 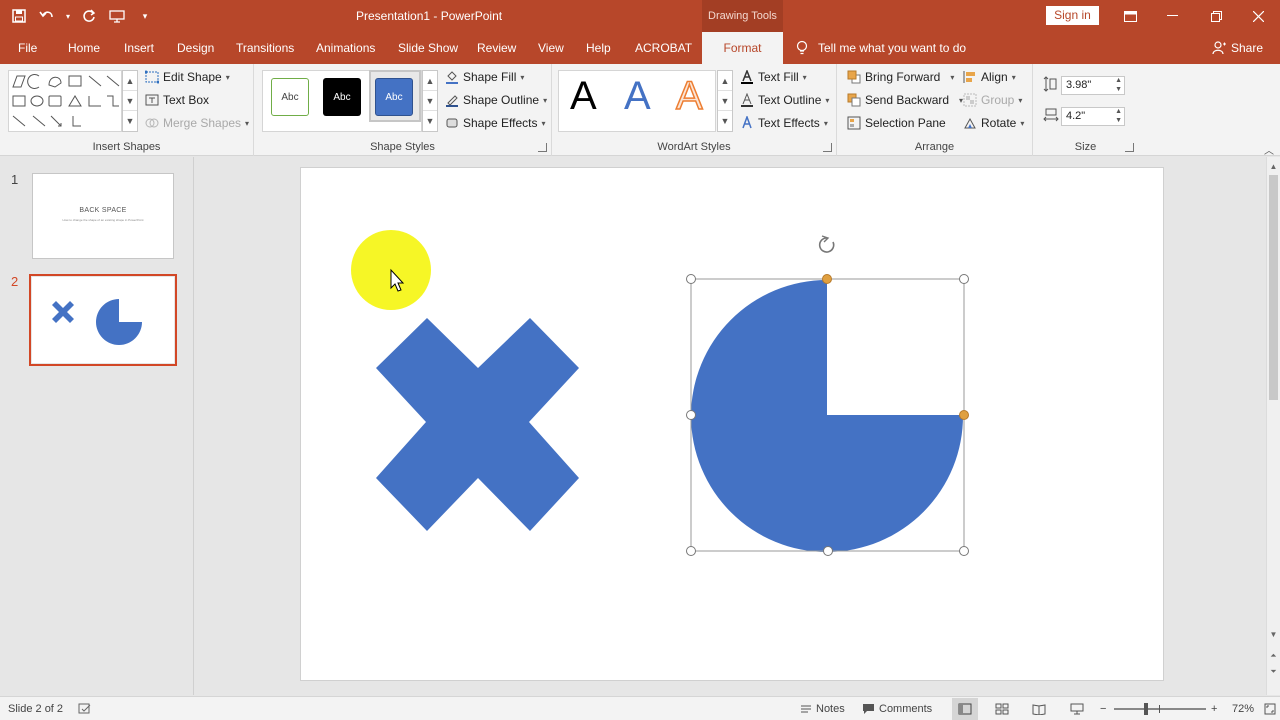 I want to click on restore-icon, so click(x=1216, y=16).